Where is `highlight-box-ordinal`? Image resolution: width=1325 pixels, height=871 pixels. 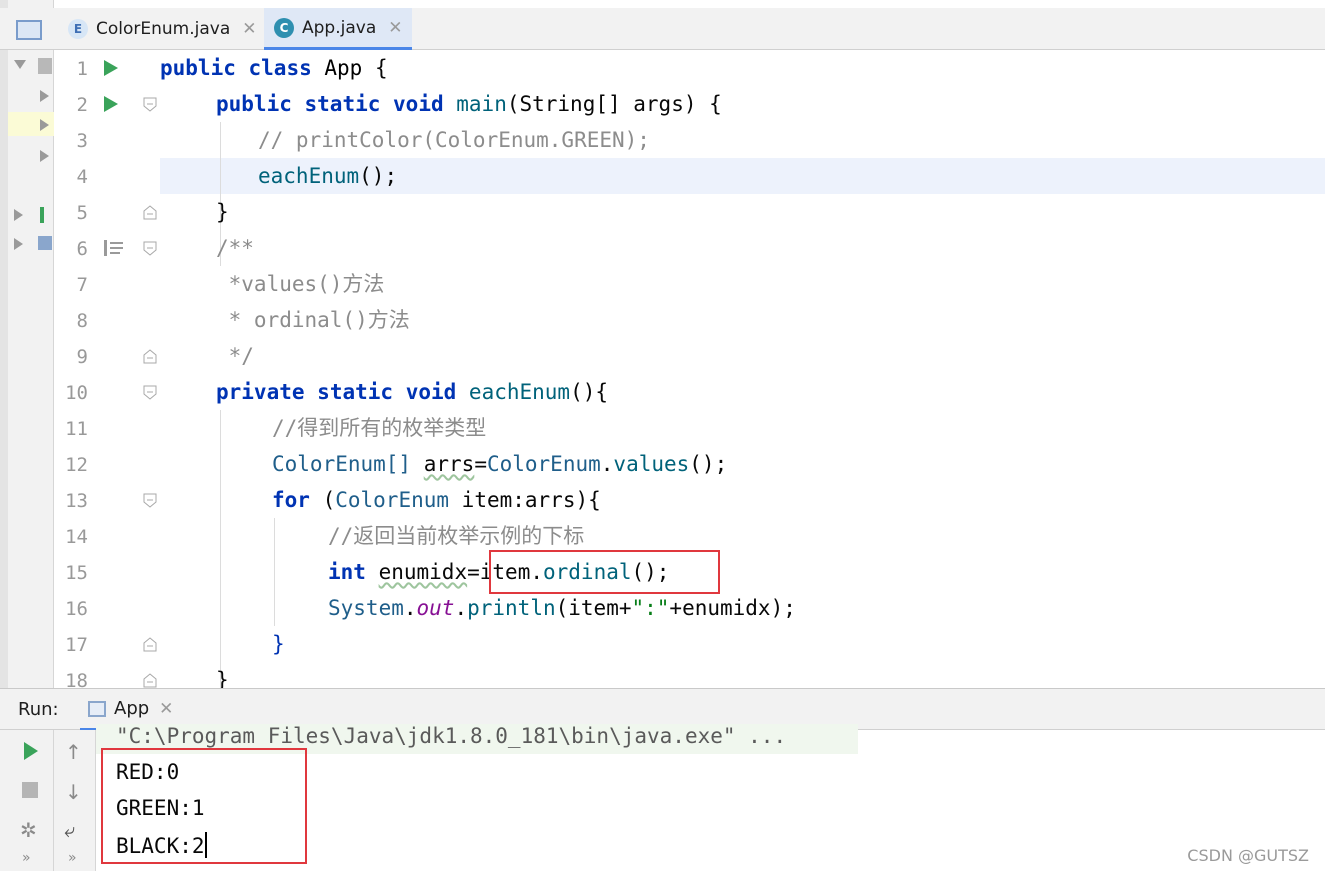 highlight-box-ordinal is located at coordinates (604, 572).